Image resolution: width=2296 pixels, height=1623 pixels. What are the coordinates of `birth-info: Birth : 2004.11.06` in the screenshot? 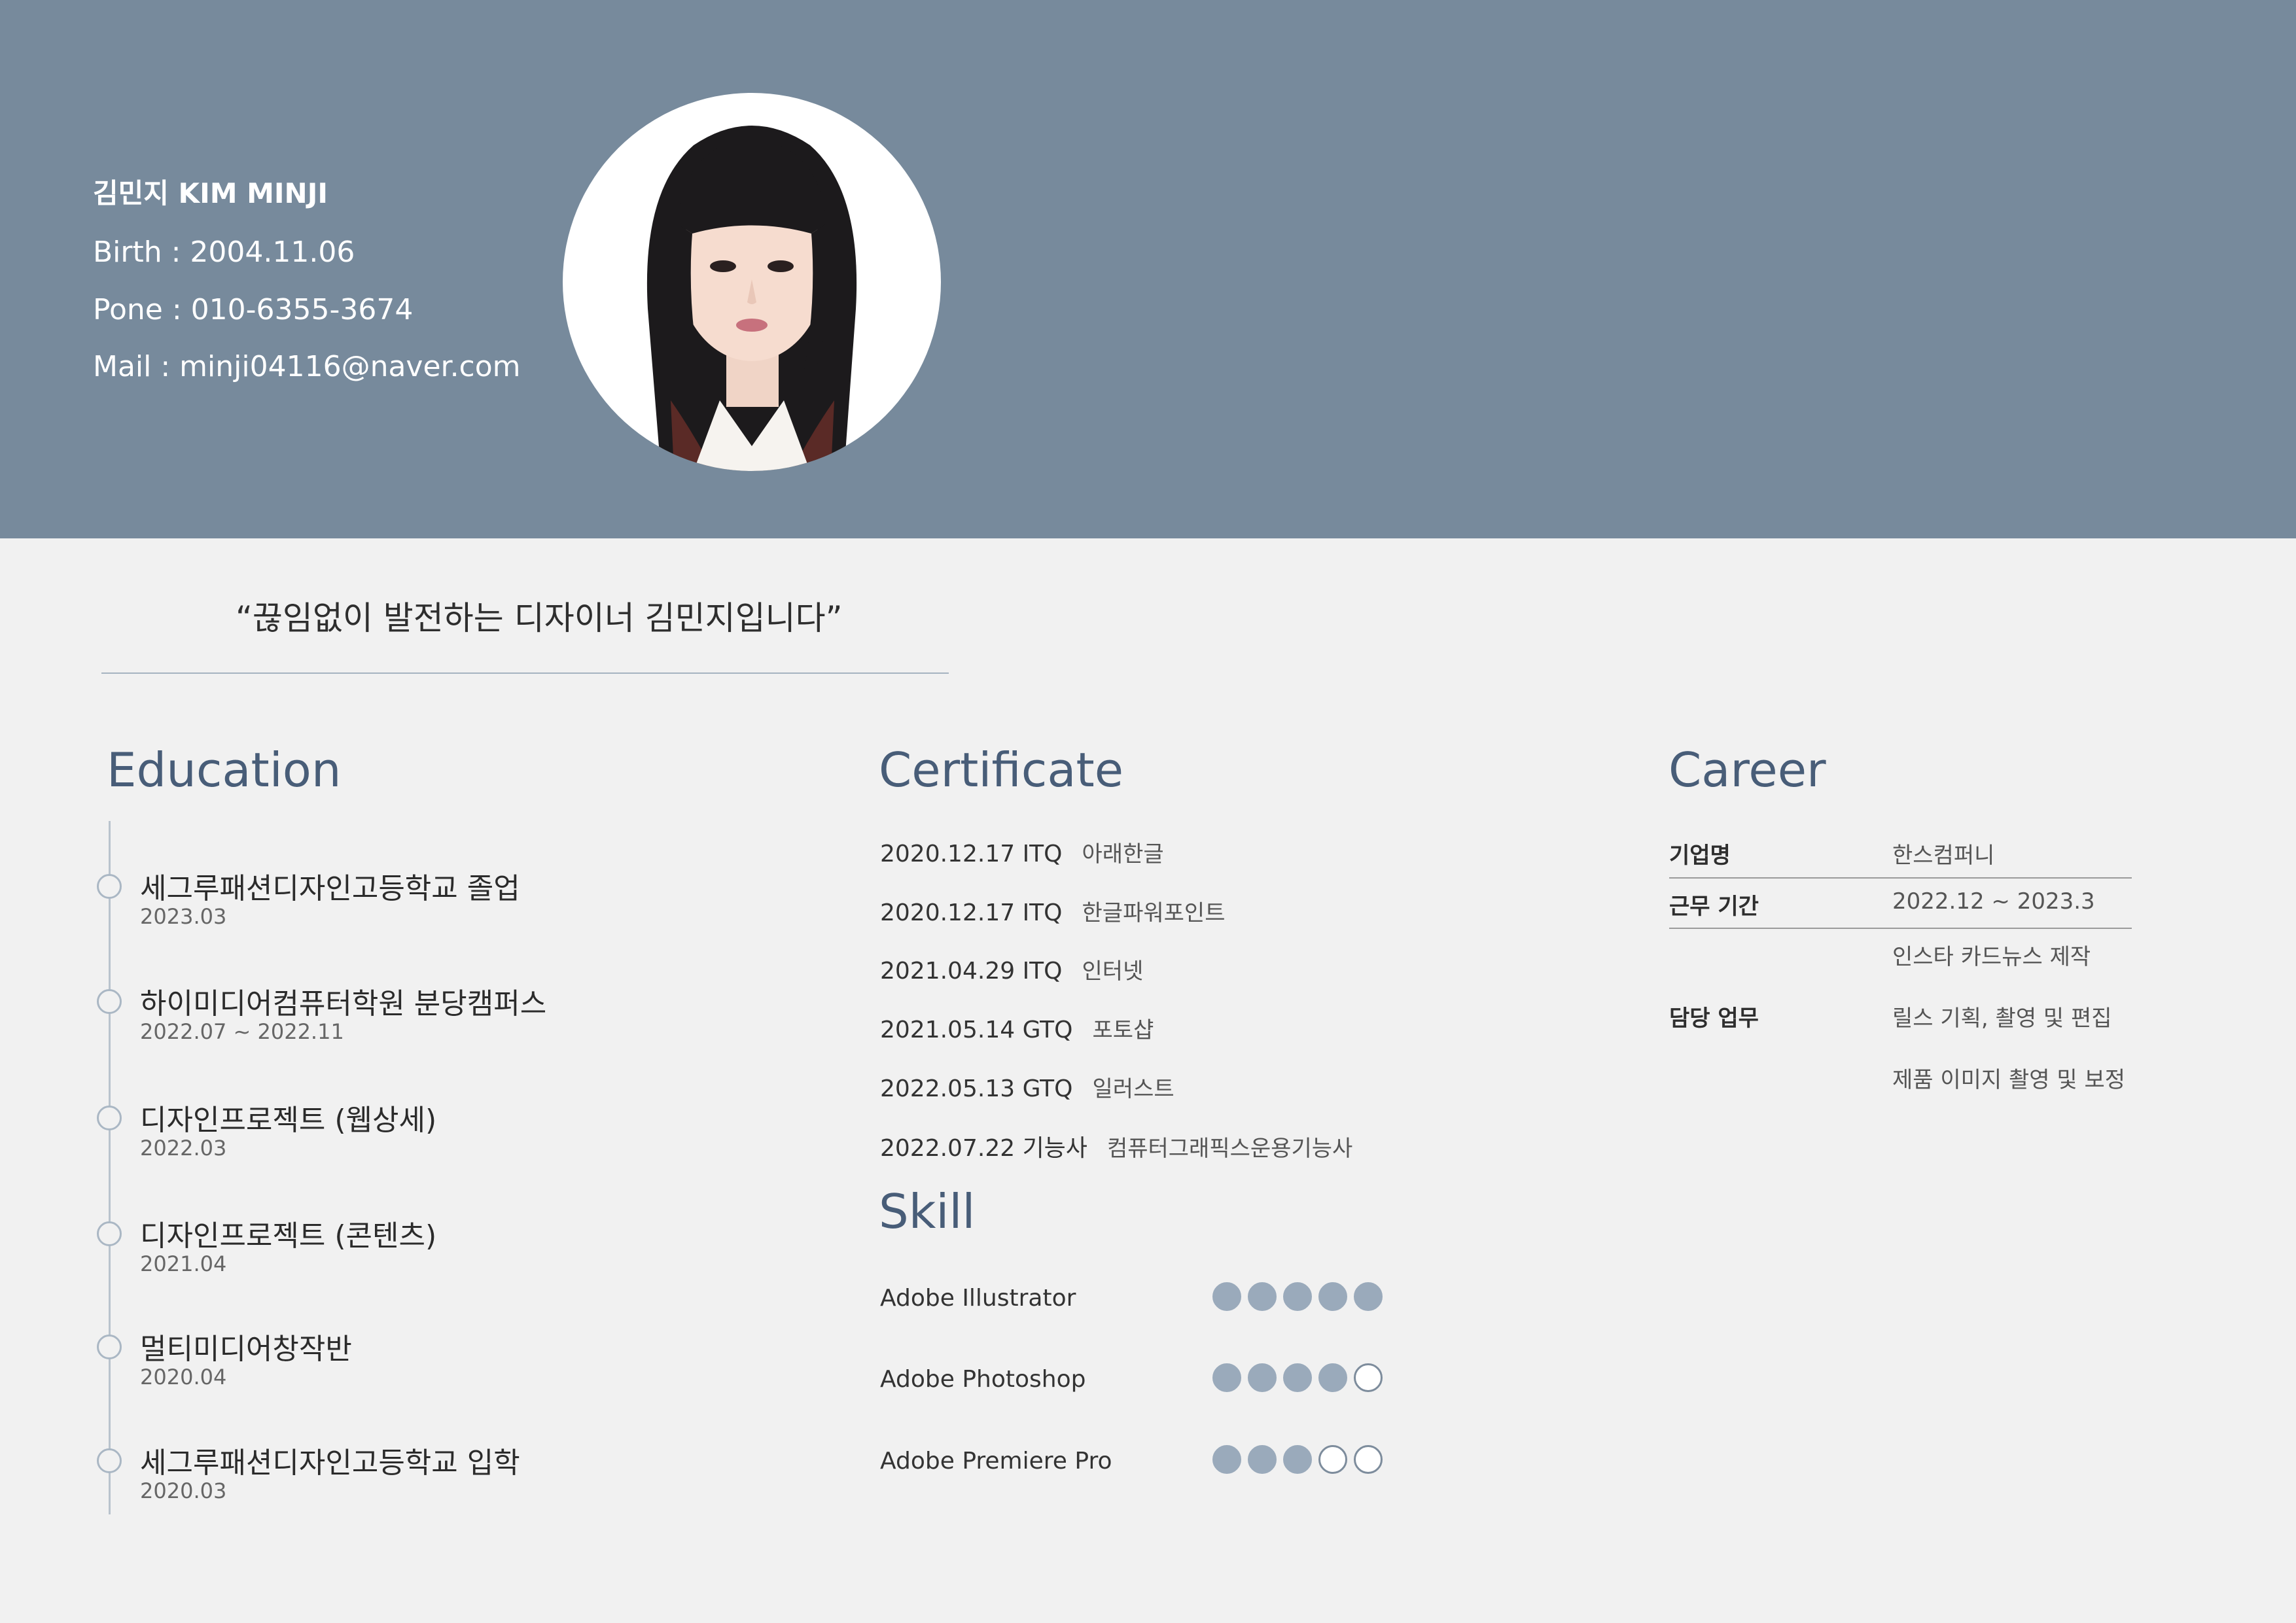 It's located at (224, 253).